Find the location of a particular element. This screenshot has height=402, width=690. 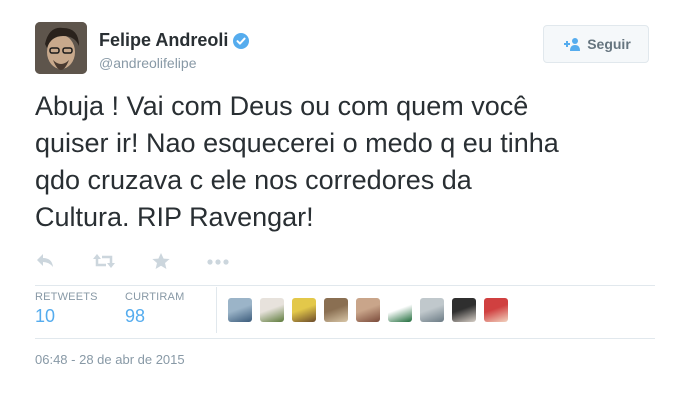

tweet-line: Abuja ! Vai com Deus ou com quem você is located at coordinates (282, 106).